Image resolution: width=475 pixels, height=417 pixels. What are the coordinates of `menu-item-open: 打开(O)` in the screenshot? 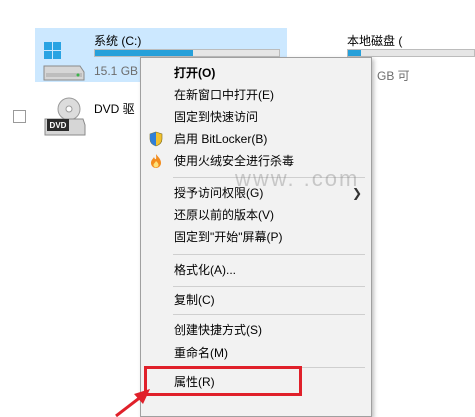 It's located at (256, 73).